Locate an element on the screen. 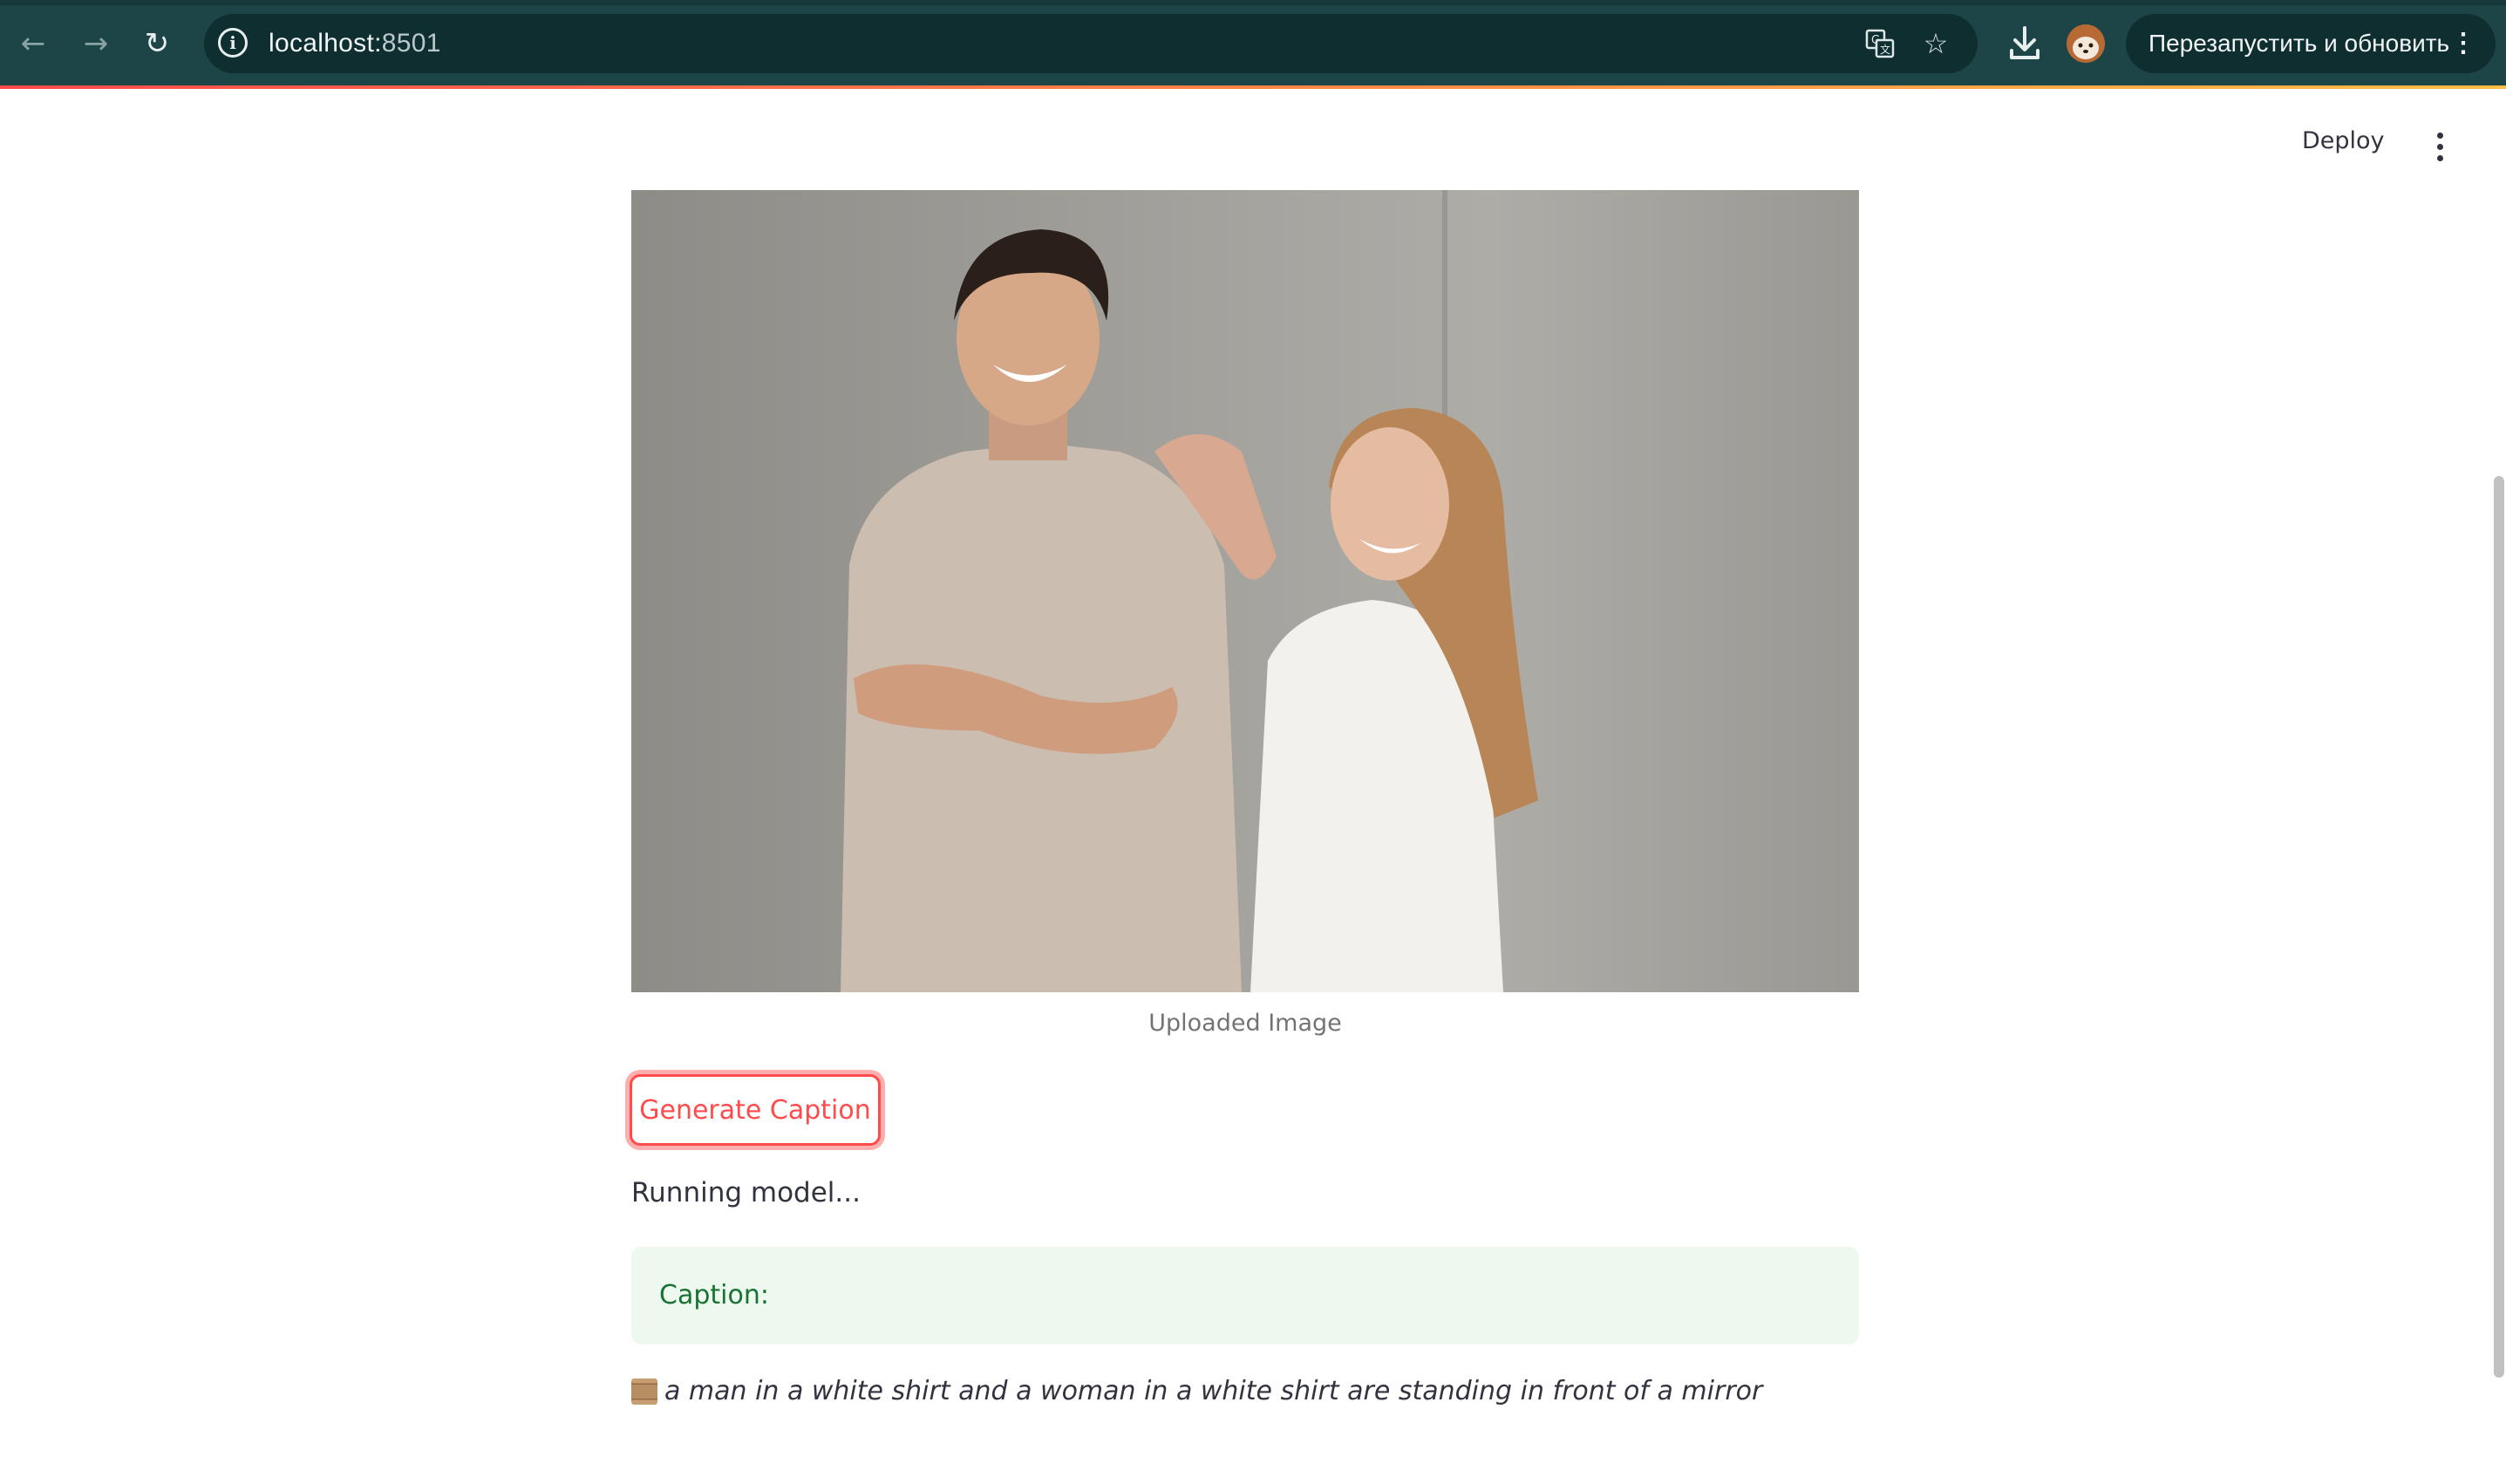 This screenshot has width=2506, height=1484. relaunch-label: Перезапустить и обновить is located at coordinates (2299, 43).